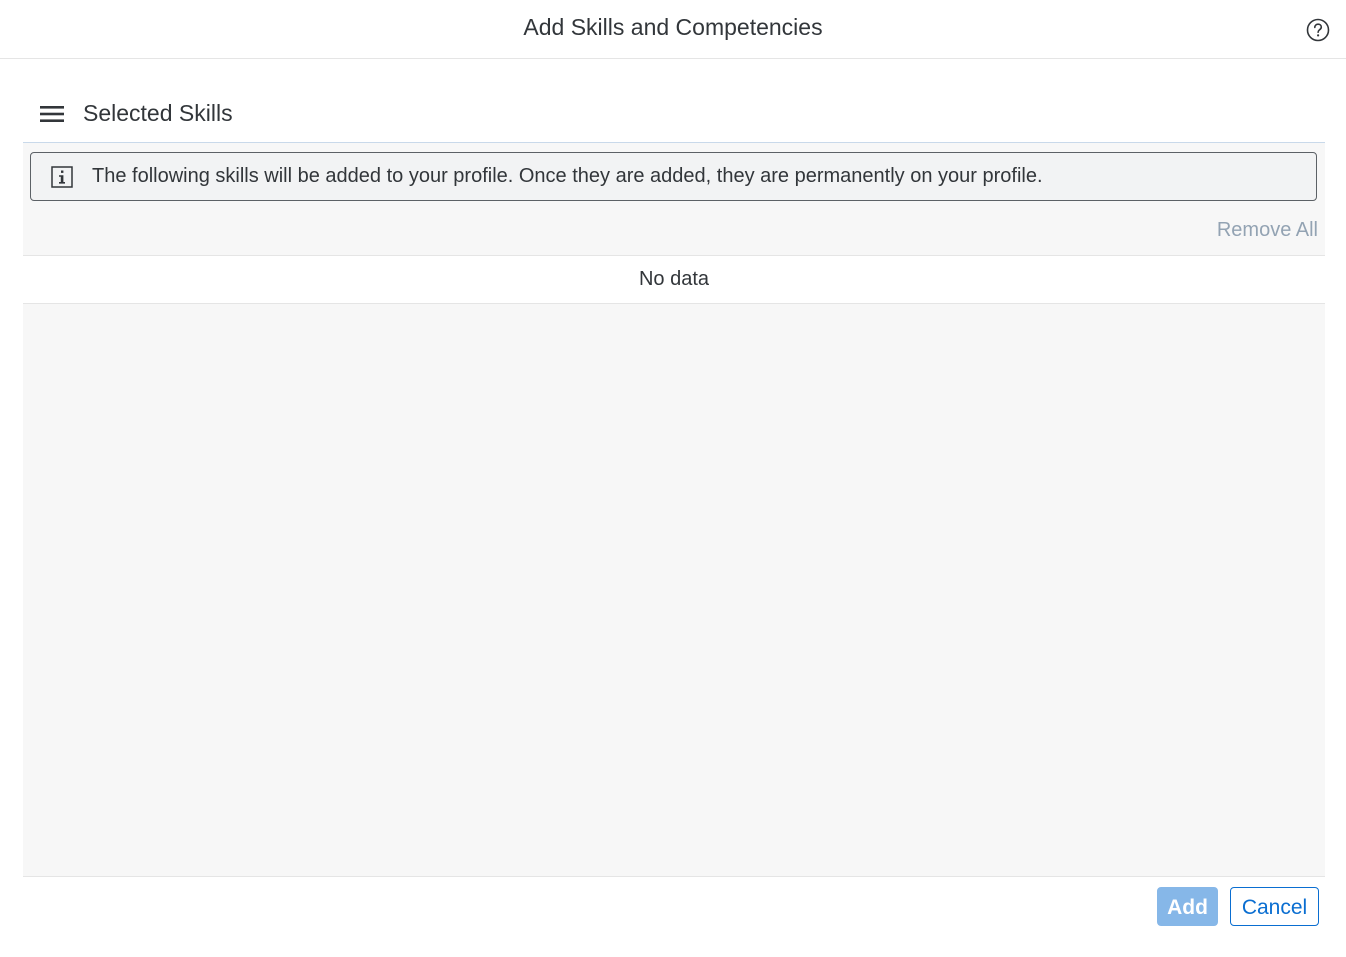 This screenshot has height=957, width=1346. I want to click on menu-icon, so click(52, 114).